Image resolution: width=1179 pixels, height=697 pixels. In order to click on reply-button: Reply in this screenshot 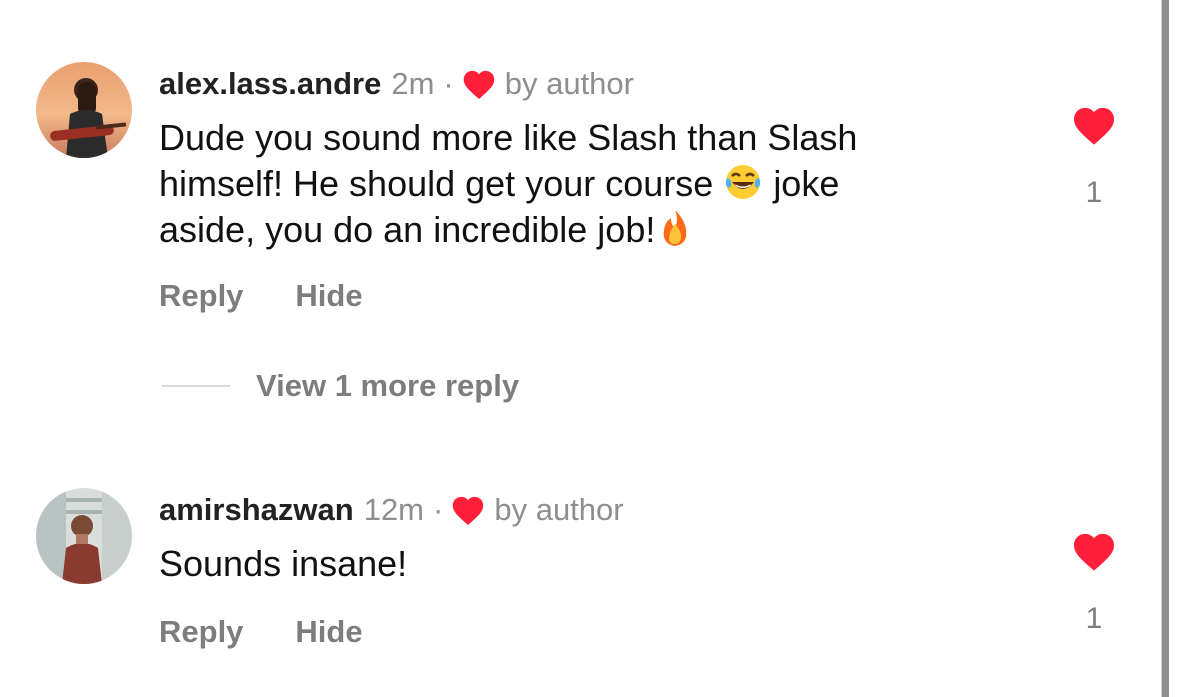, I will do `click(201, 632)`.